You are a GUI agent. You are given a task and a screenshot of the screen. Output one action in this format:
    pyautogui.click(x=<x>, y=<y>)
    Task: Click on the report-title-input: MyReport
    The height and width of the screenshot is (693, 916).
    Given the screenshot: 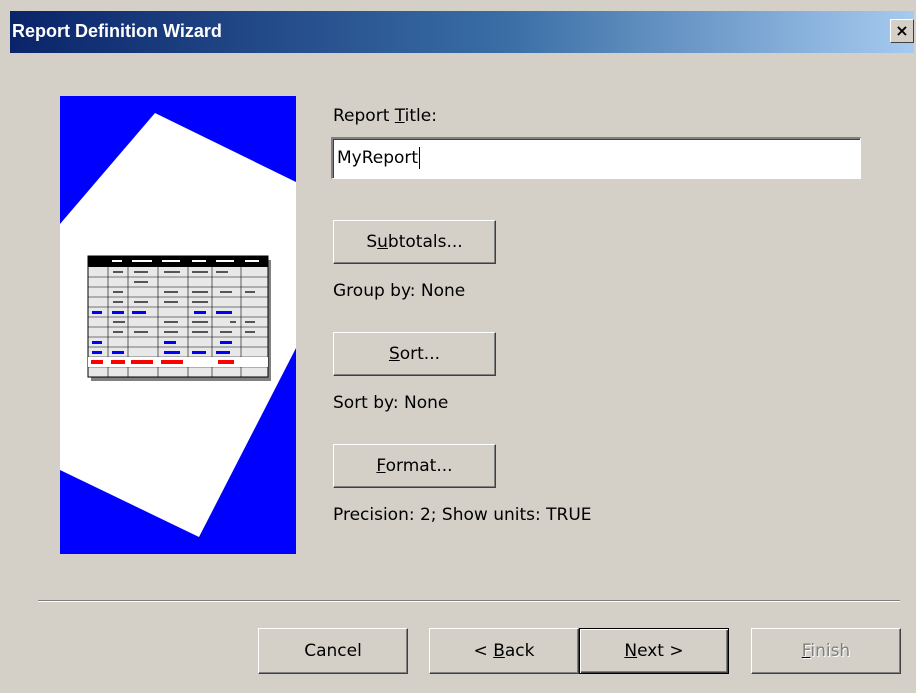 What is the action you would take?
    pyautogui.click(x=596, y=158)
    